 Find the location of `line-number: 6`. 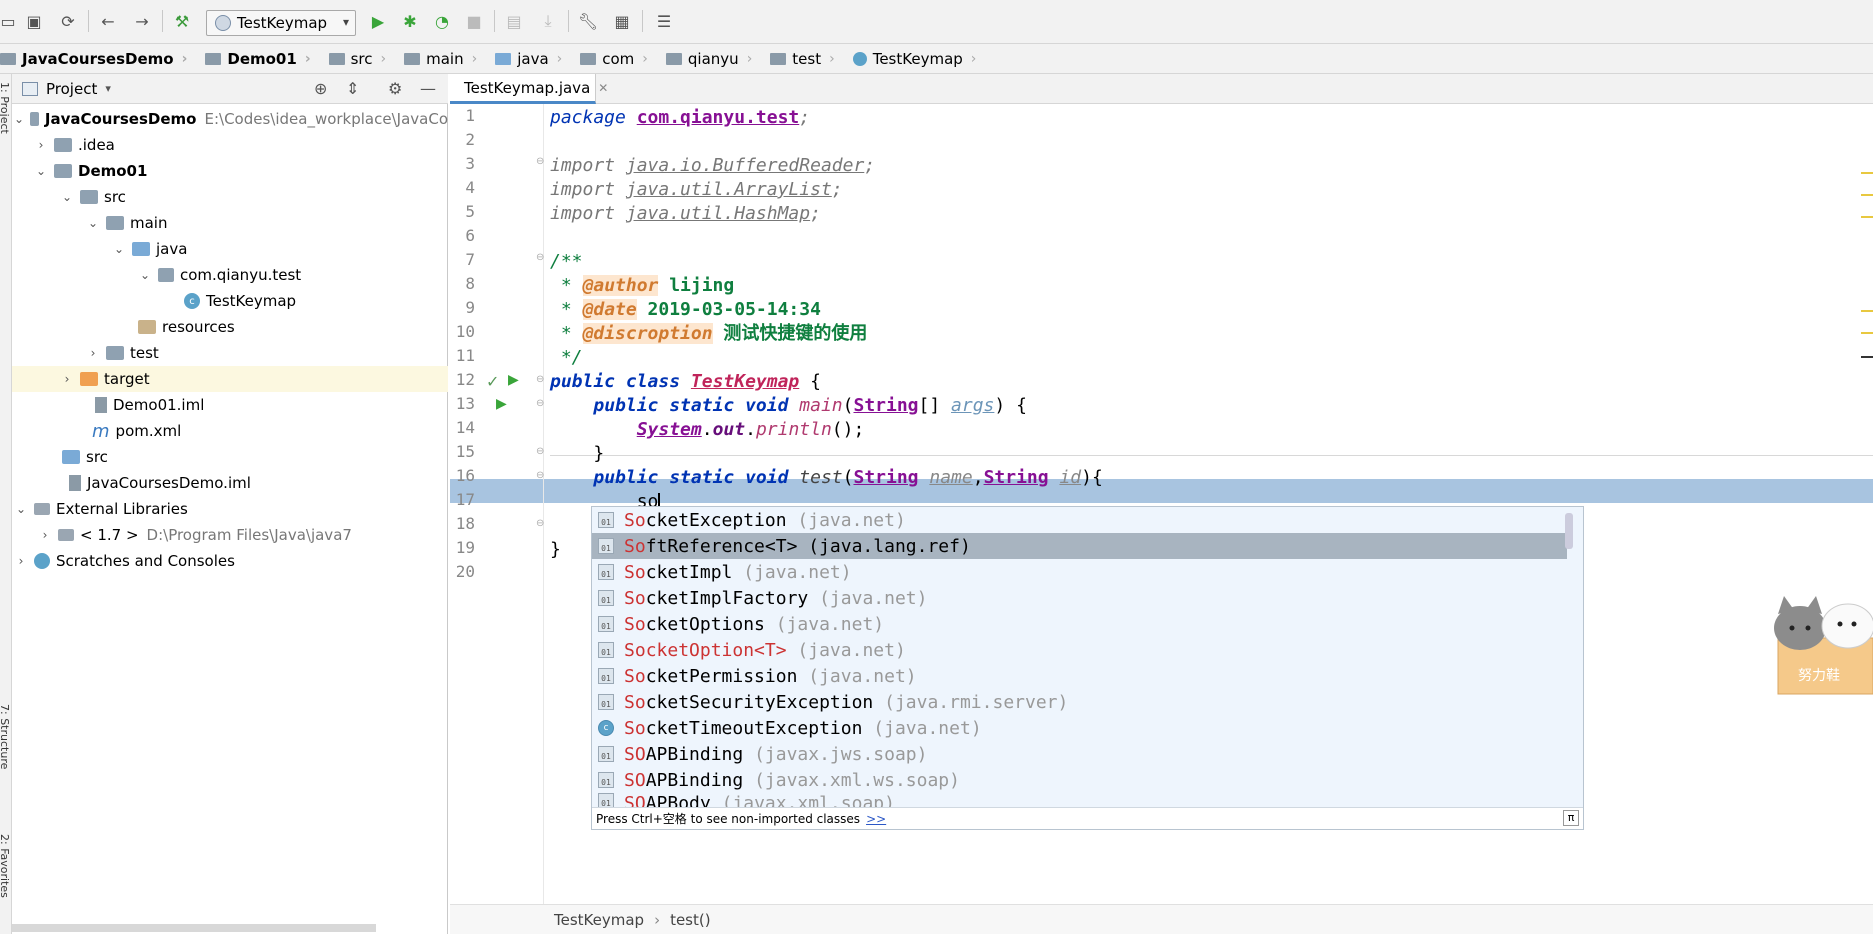

line-number: 6 is located at coordinates (470, 235).